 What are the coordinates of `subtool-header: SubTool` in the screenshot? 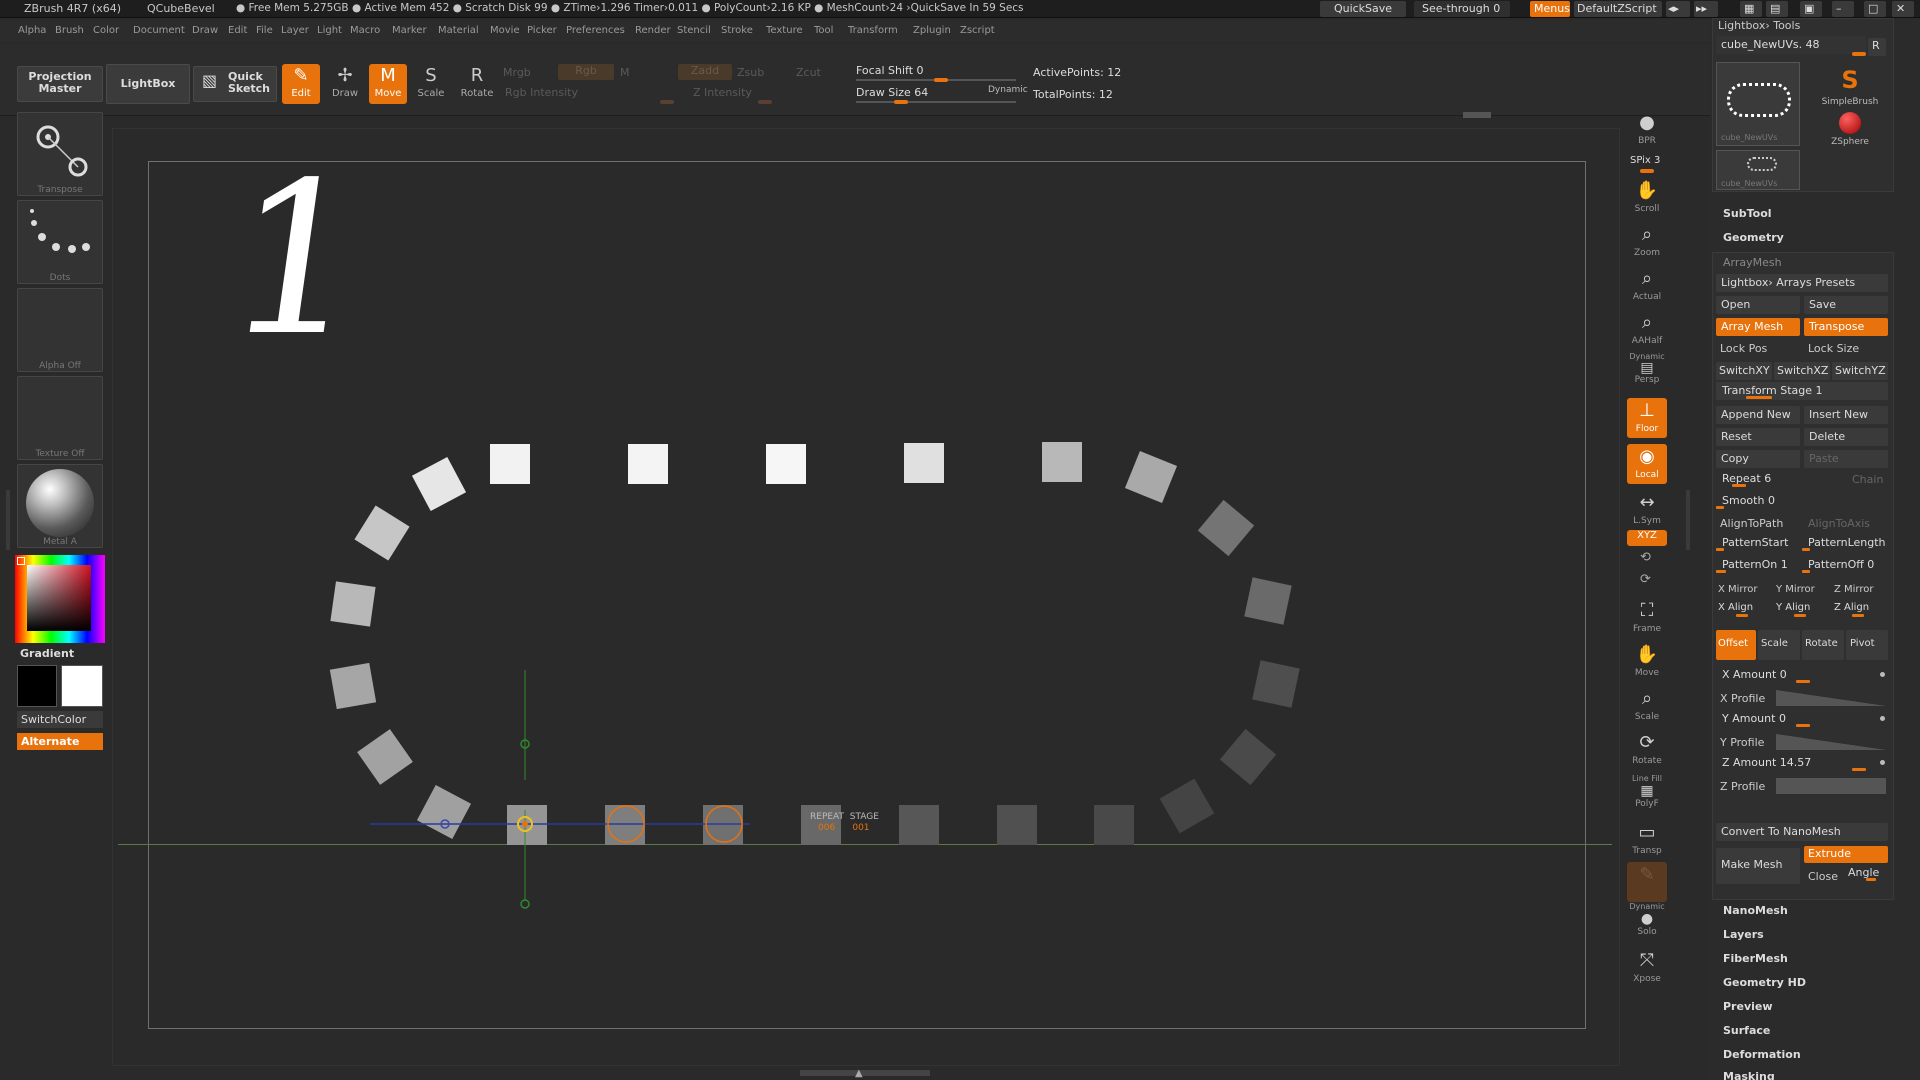 It's located at (1747, 213).